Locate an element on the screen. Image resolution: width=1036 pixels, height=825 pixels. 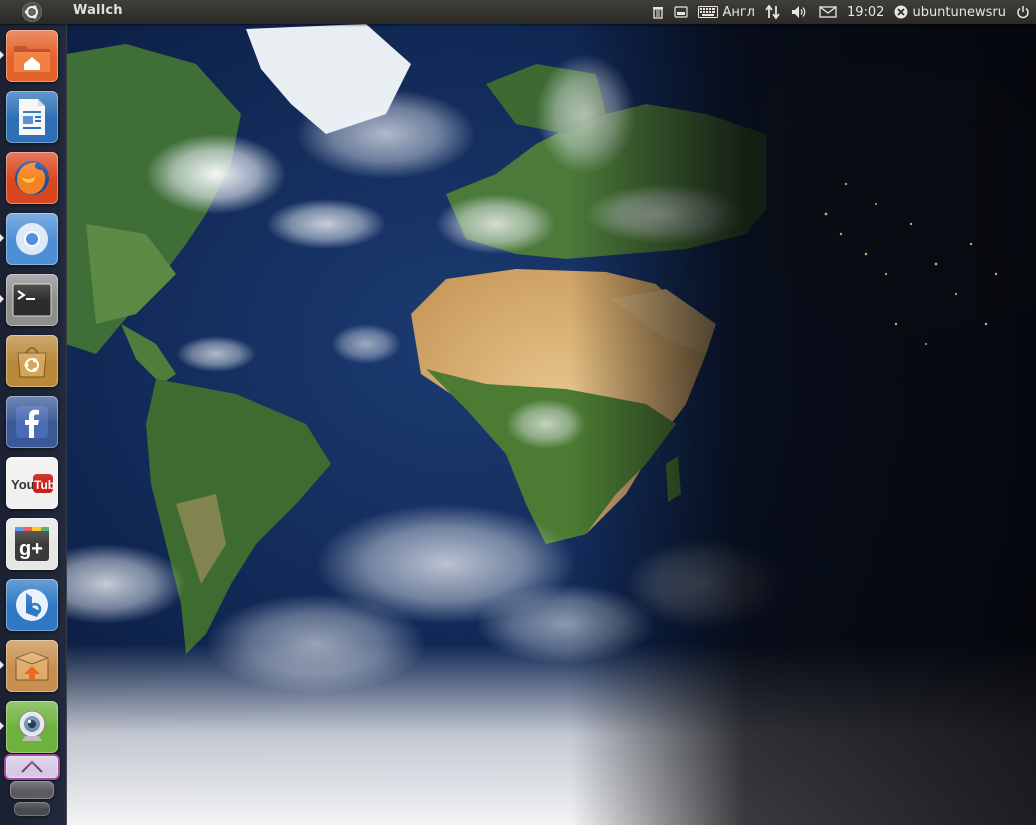
launcher-item-terminal is located at coordinates (32, 300).